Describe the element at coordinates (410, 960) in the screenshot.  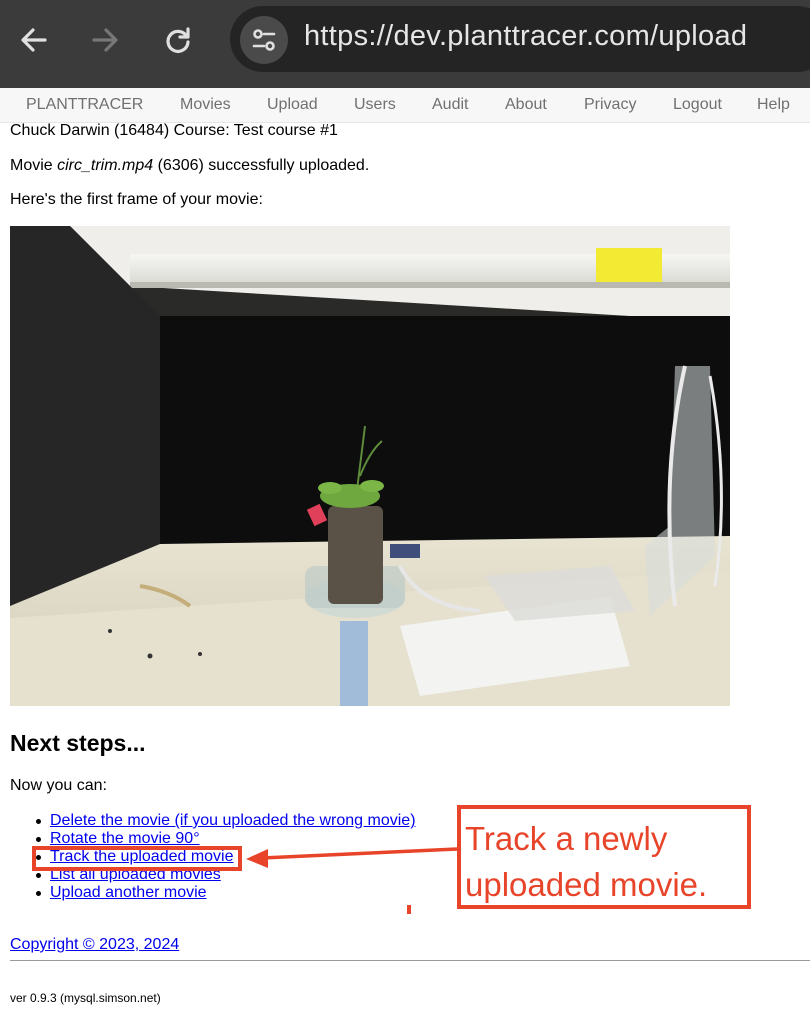
I see `footer-divider` at that location.